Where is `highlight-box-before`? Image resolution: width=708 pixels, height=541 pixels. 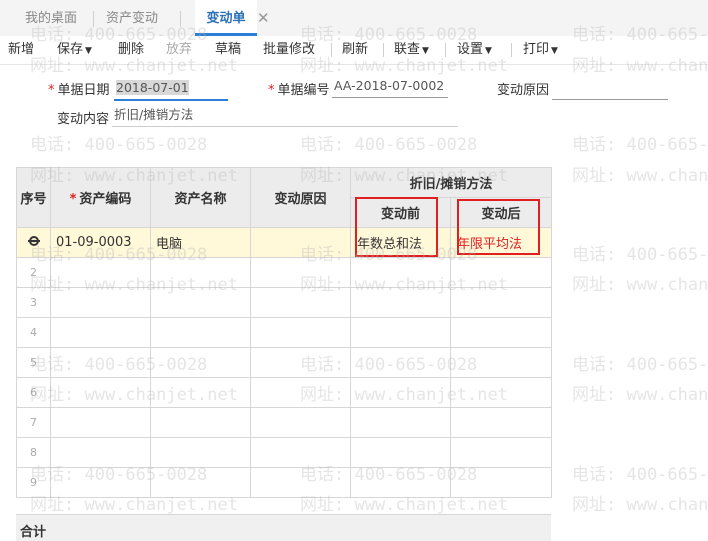
highlight-box-before is located at coordinates (396, 227).